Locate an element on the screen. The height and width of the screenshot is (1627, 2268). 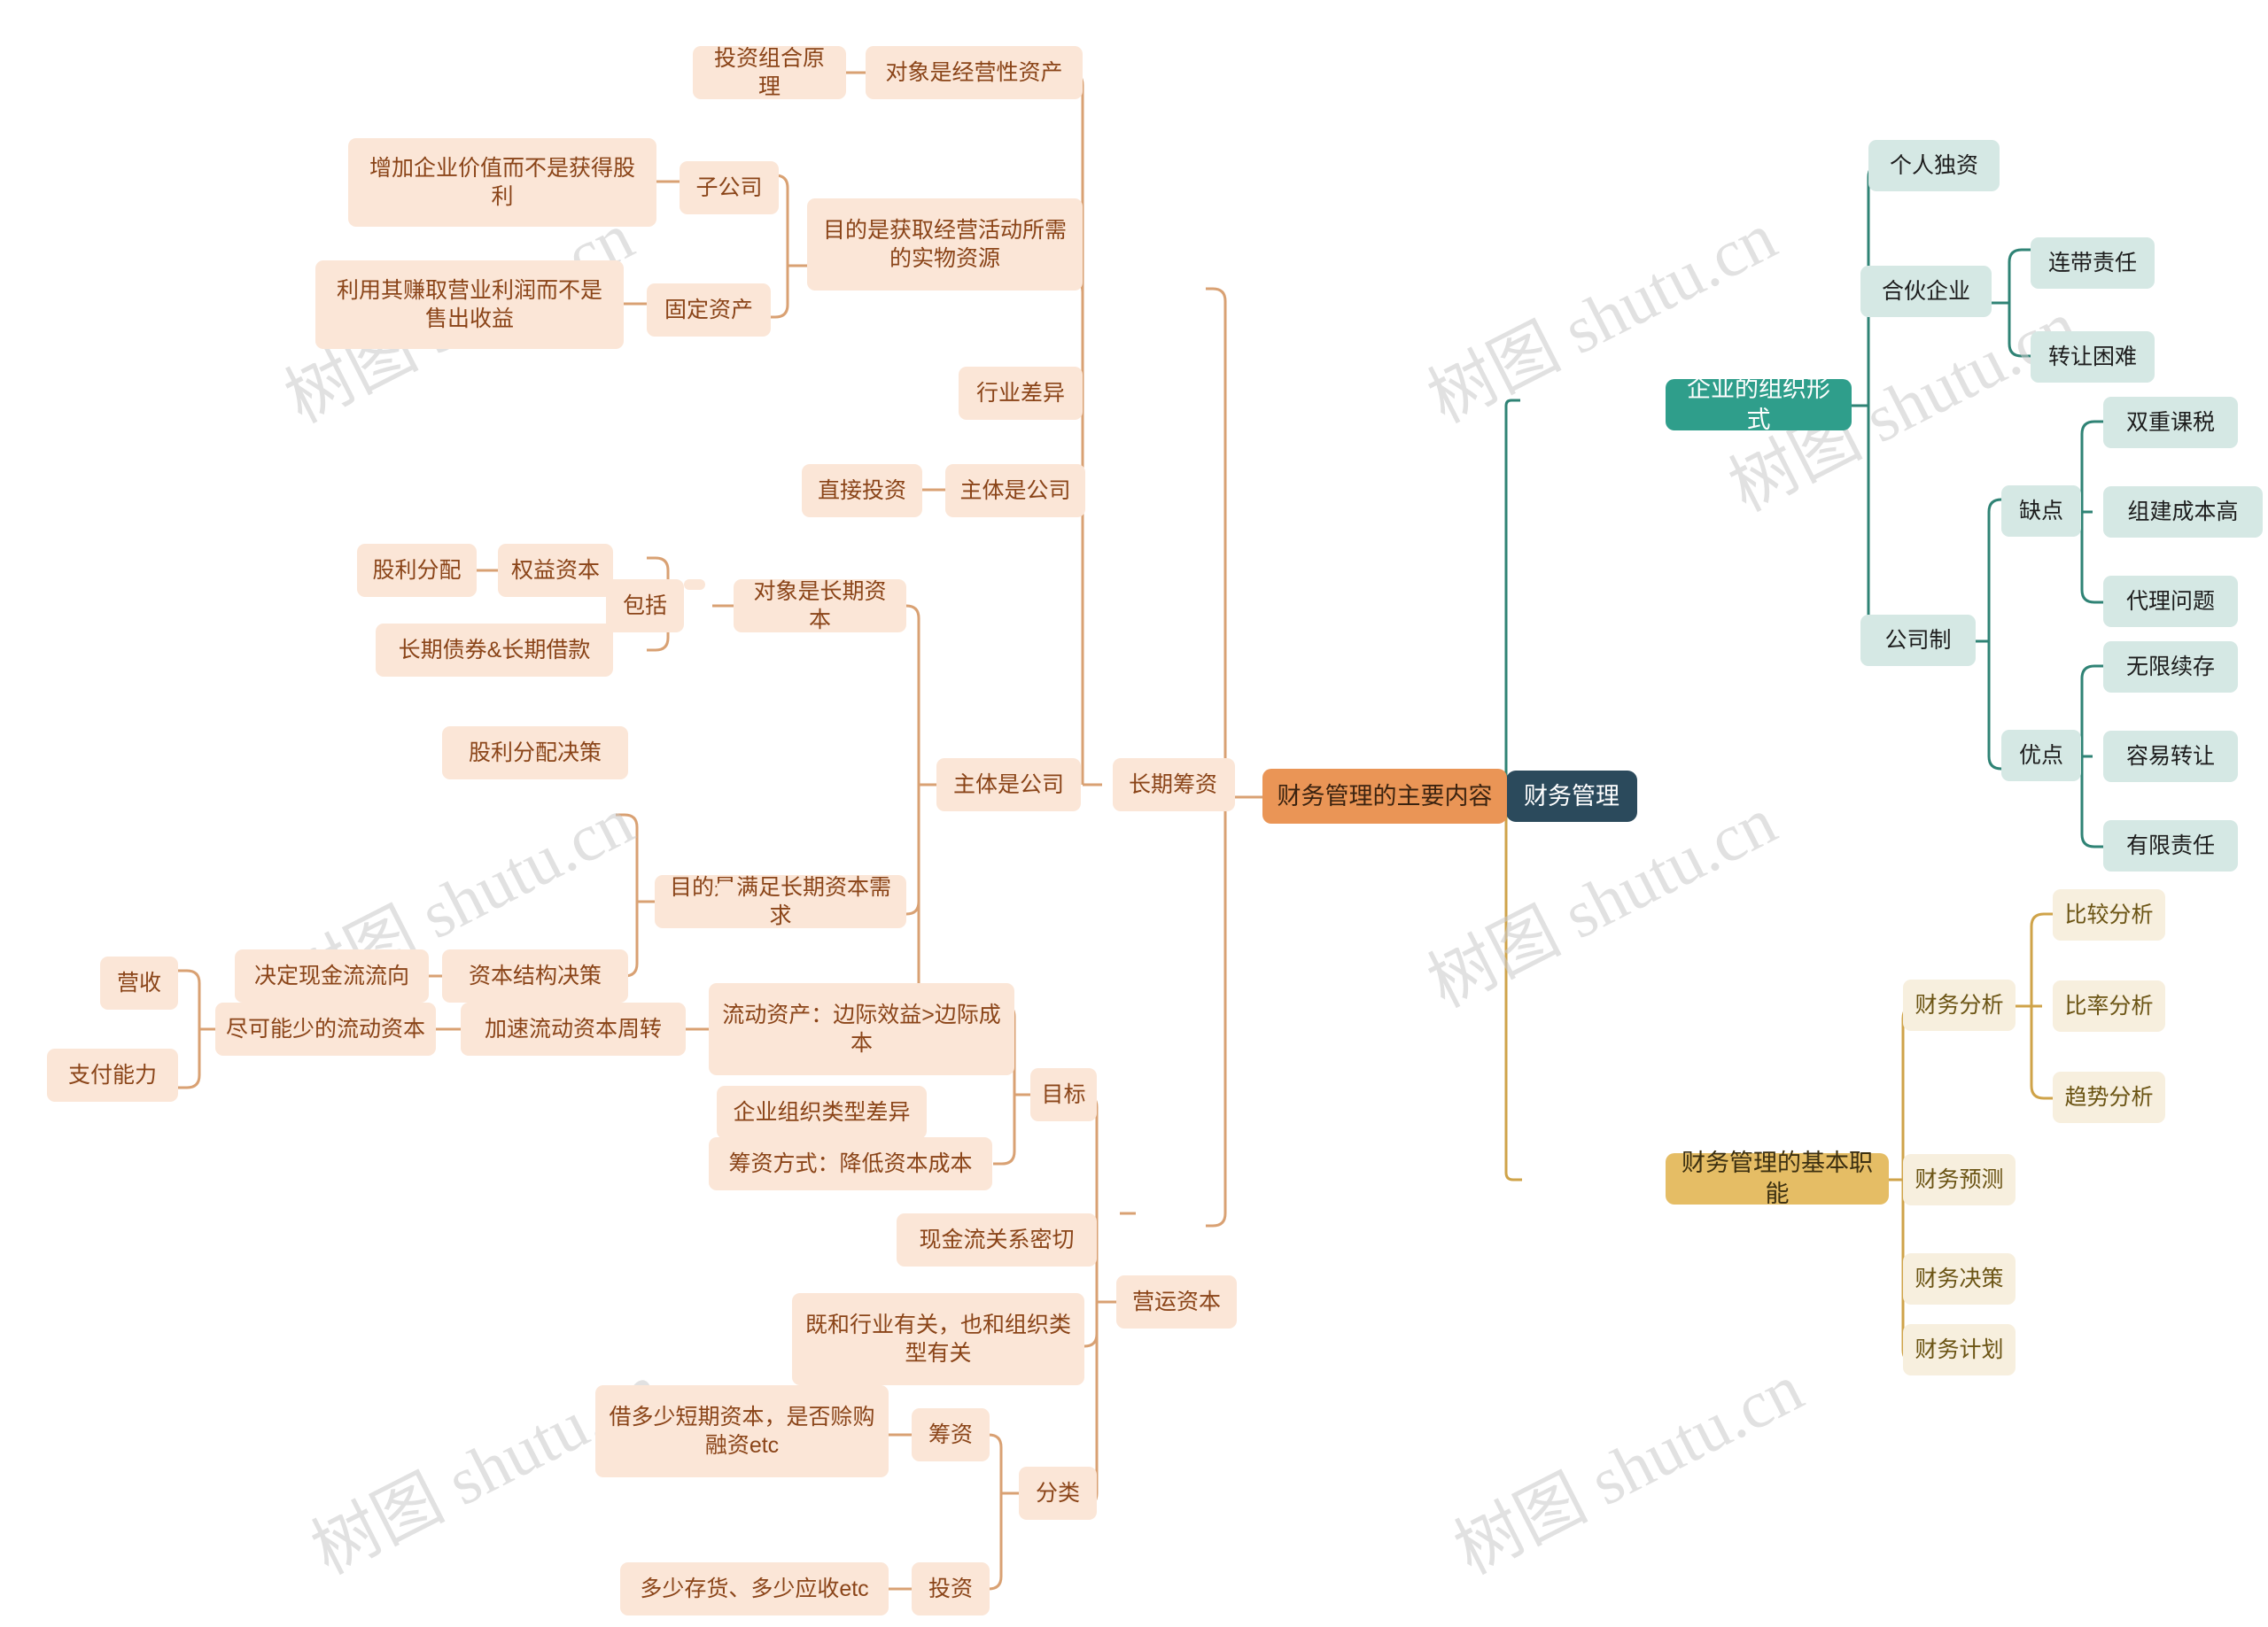
node-financing-category: 筹资 is located at coordinates (951, 1434).